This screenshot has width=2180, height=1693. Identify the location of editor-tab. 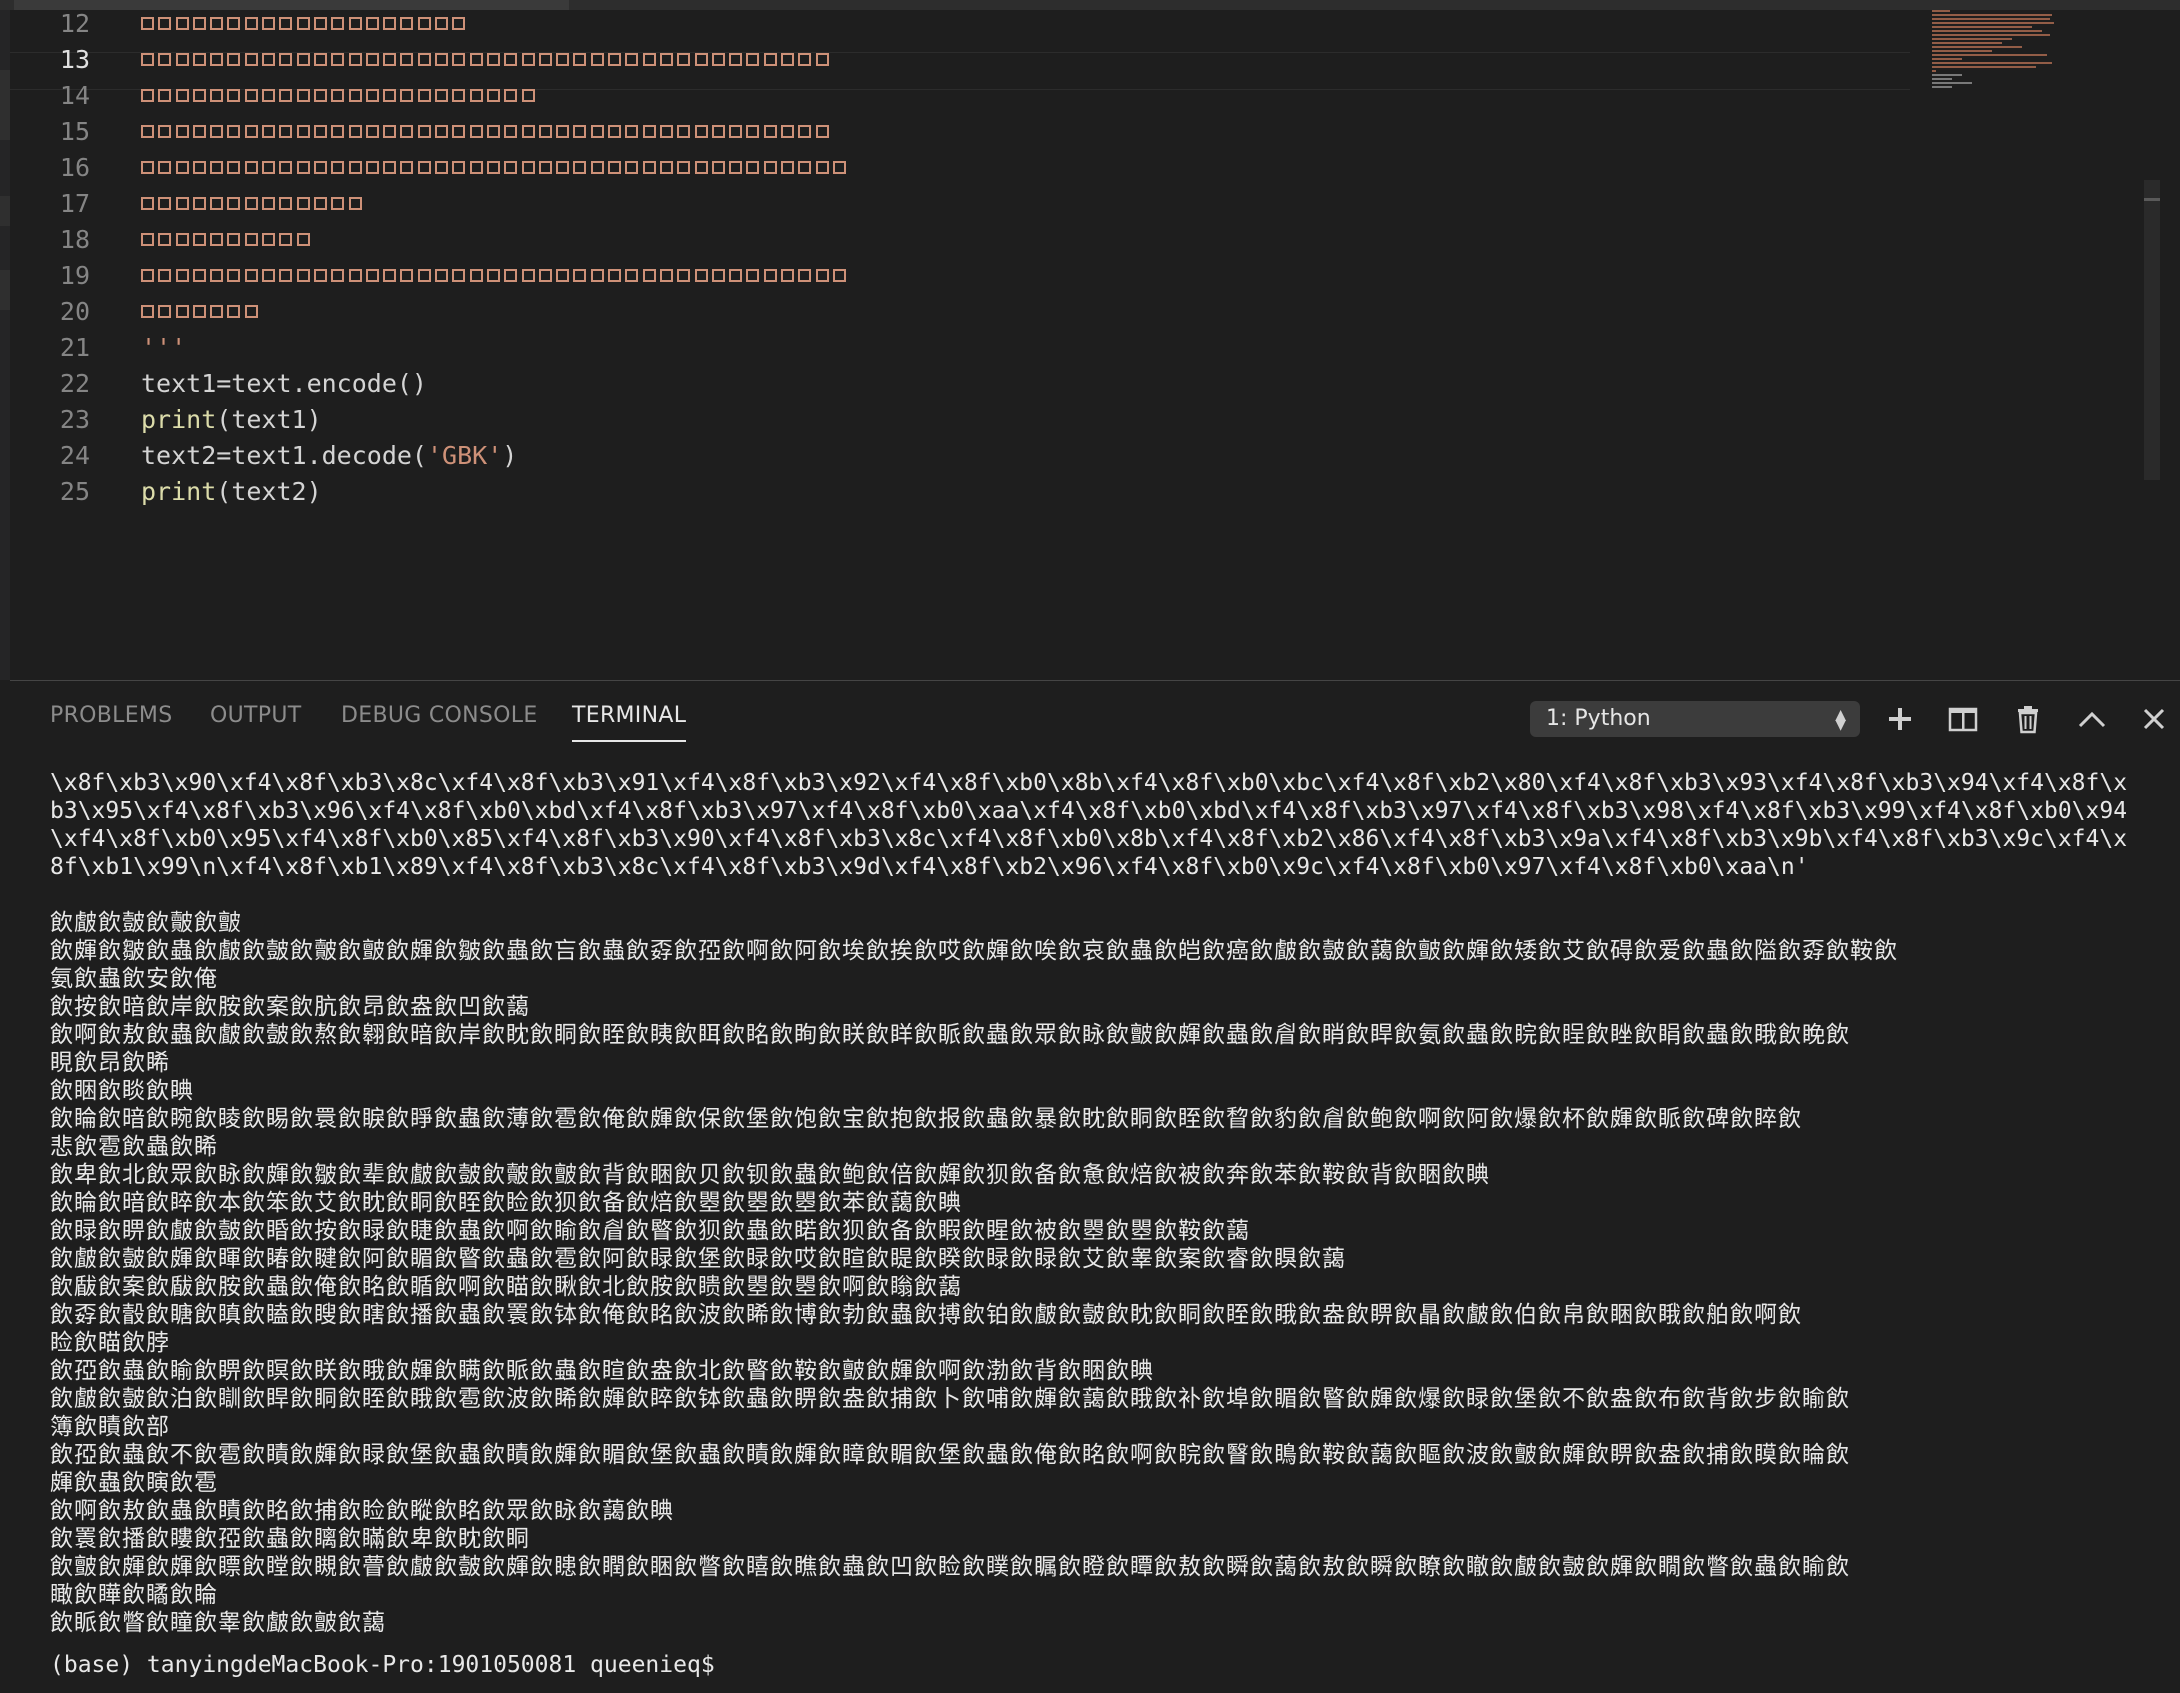
(291, 5).